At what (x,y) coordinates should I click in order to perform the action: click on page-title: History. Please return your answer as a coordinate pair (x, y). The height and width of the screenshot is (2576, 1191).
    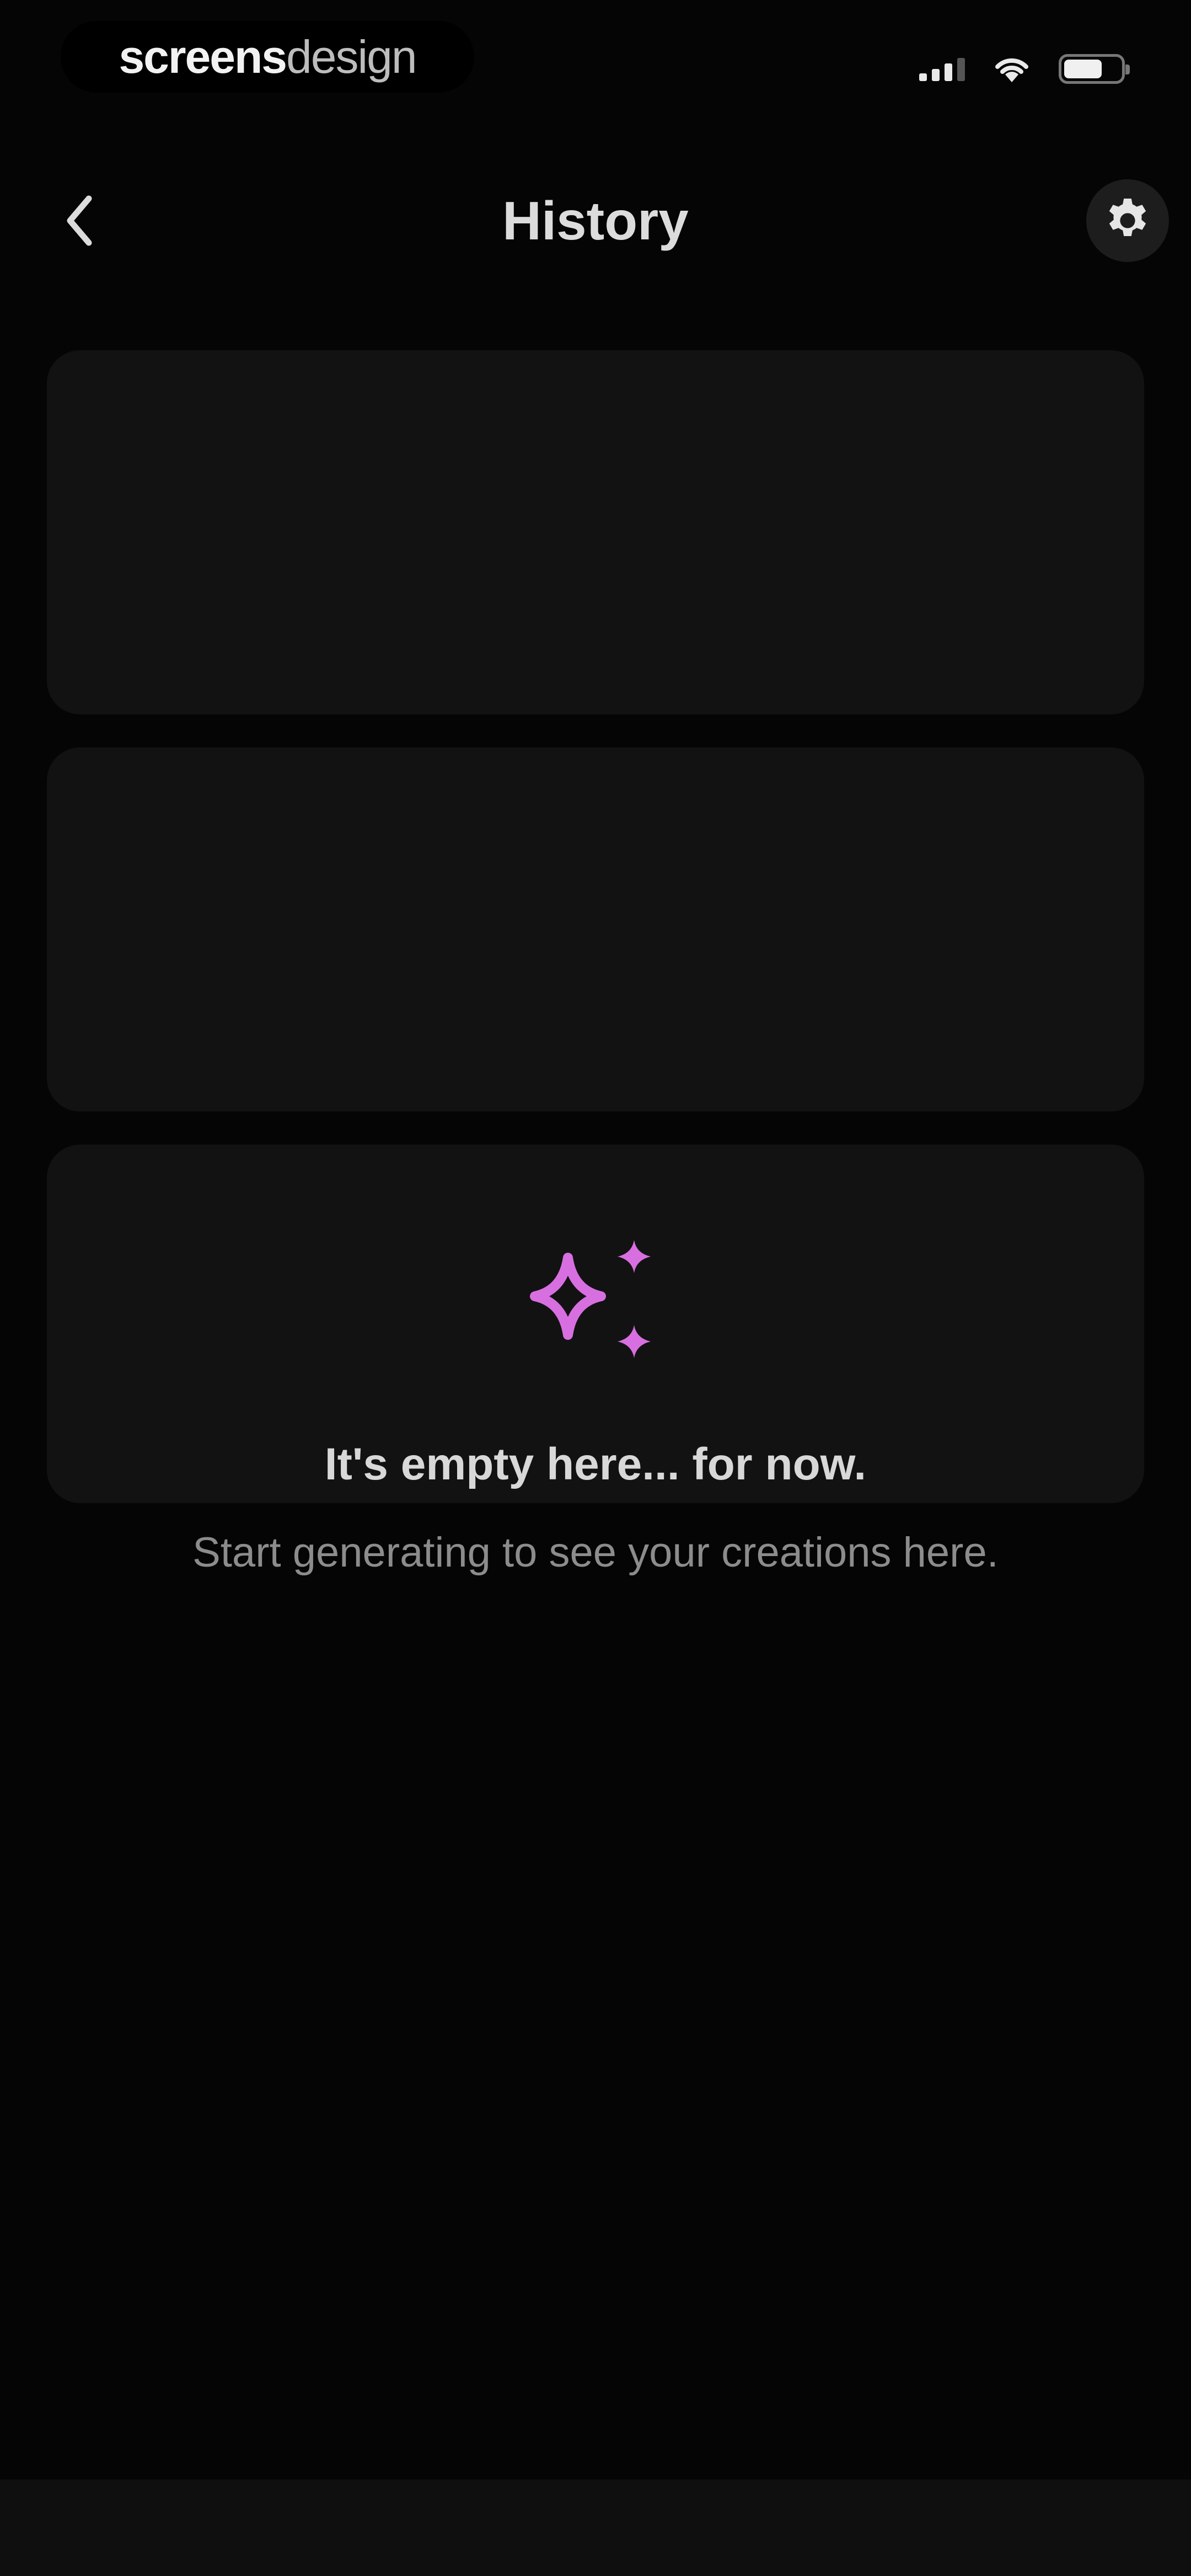
    Looking at the image, I should click on (595, 220).